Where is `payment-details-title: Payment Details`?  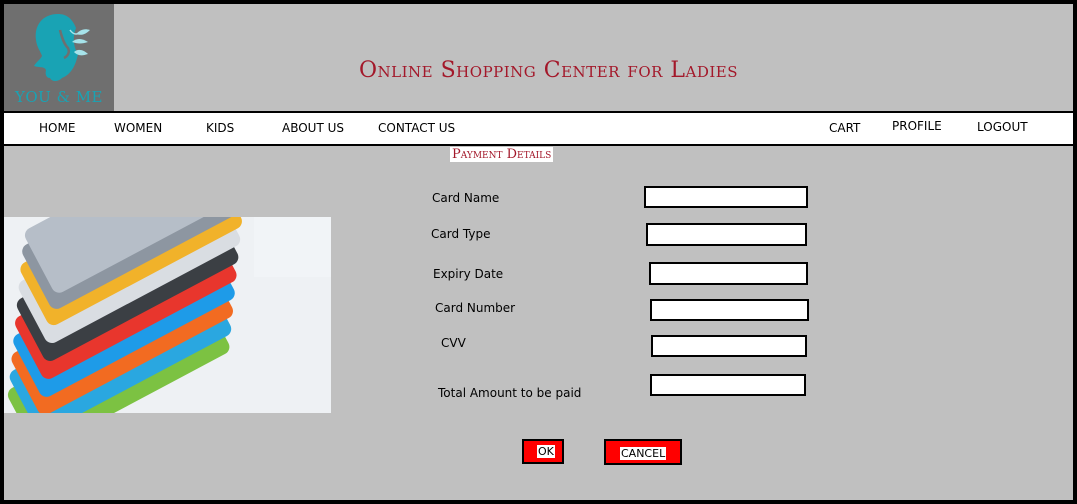
payment-details-title: Payment Details is located at coordinates (502, 154).